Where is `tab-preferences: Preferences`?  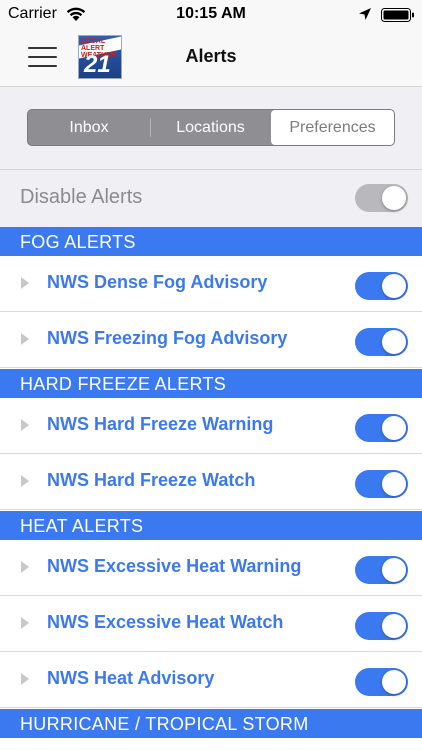
tab-preferences: Preferences is located at coordinates (332, 127).